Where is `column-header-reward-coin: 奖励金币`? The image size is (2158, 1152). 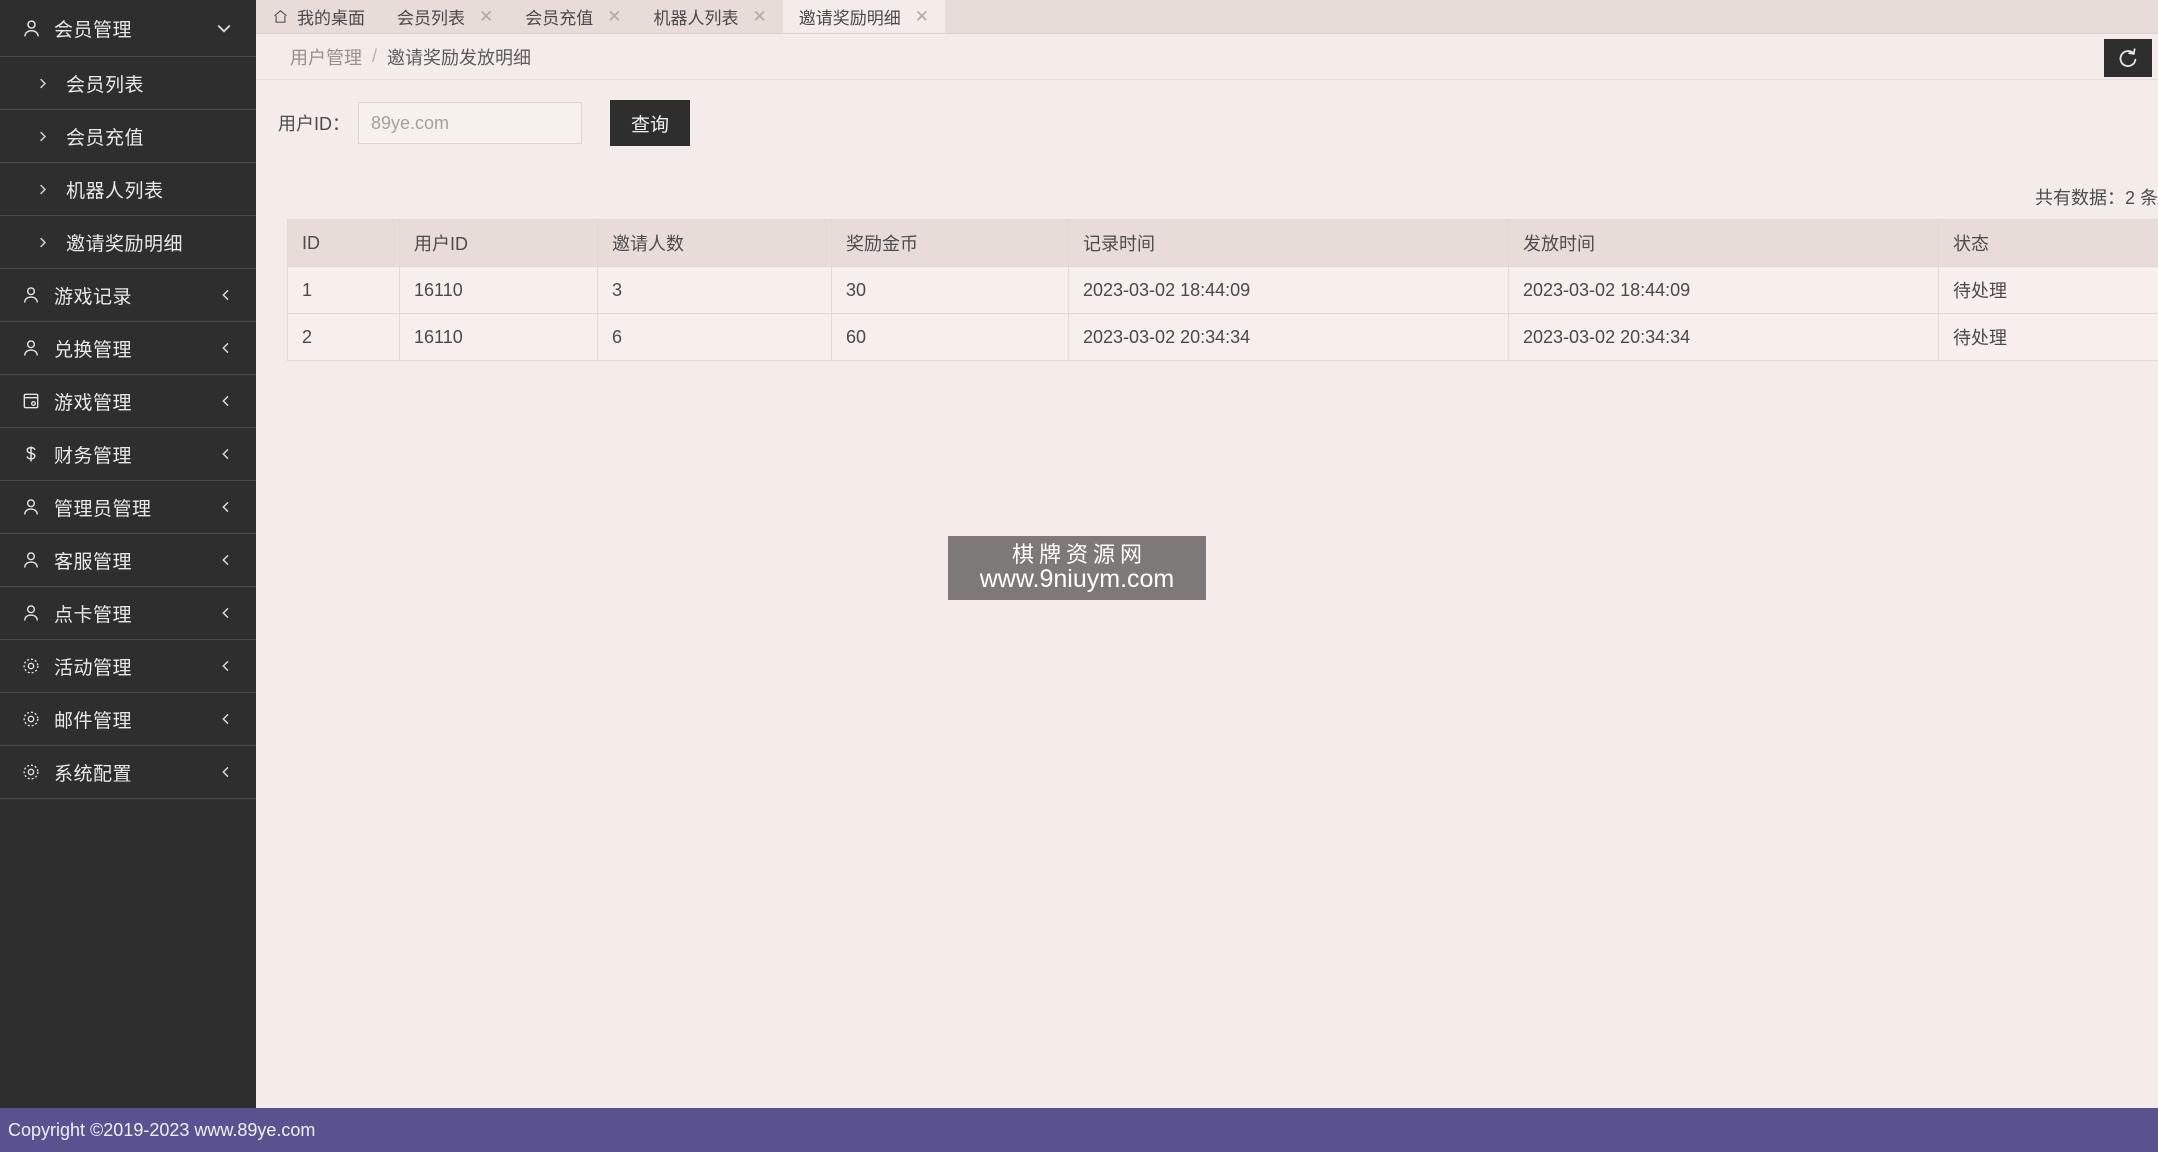
column-header-reward-coin: 奖励金币 is located at coordinates (950, 243).